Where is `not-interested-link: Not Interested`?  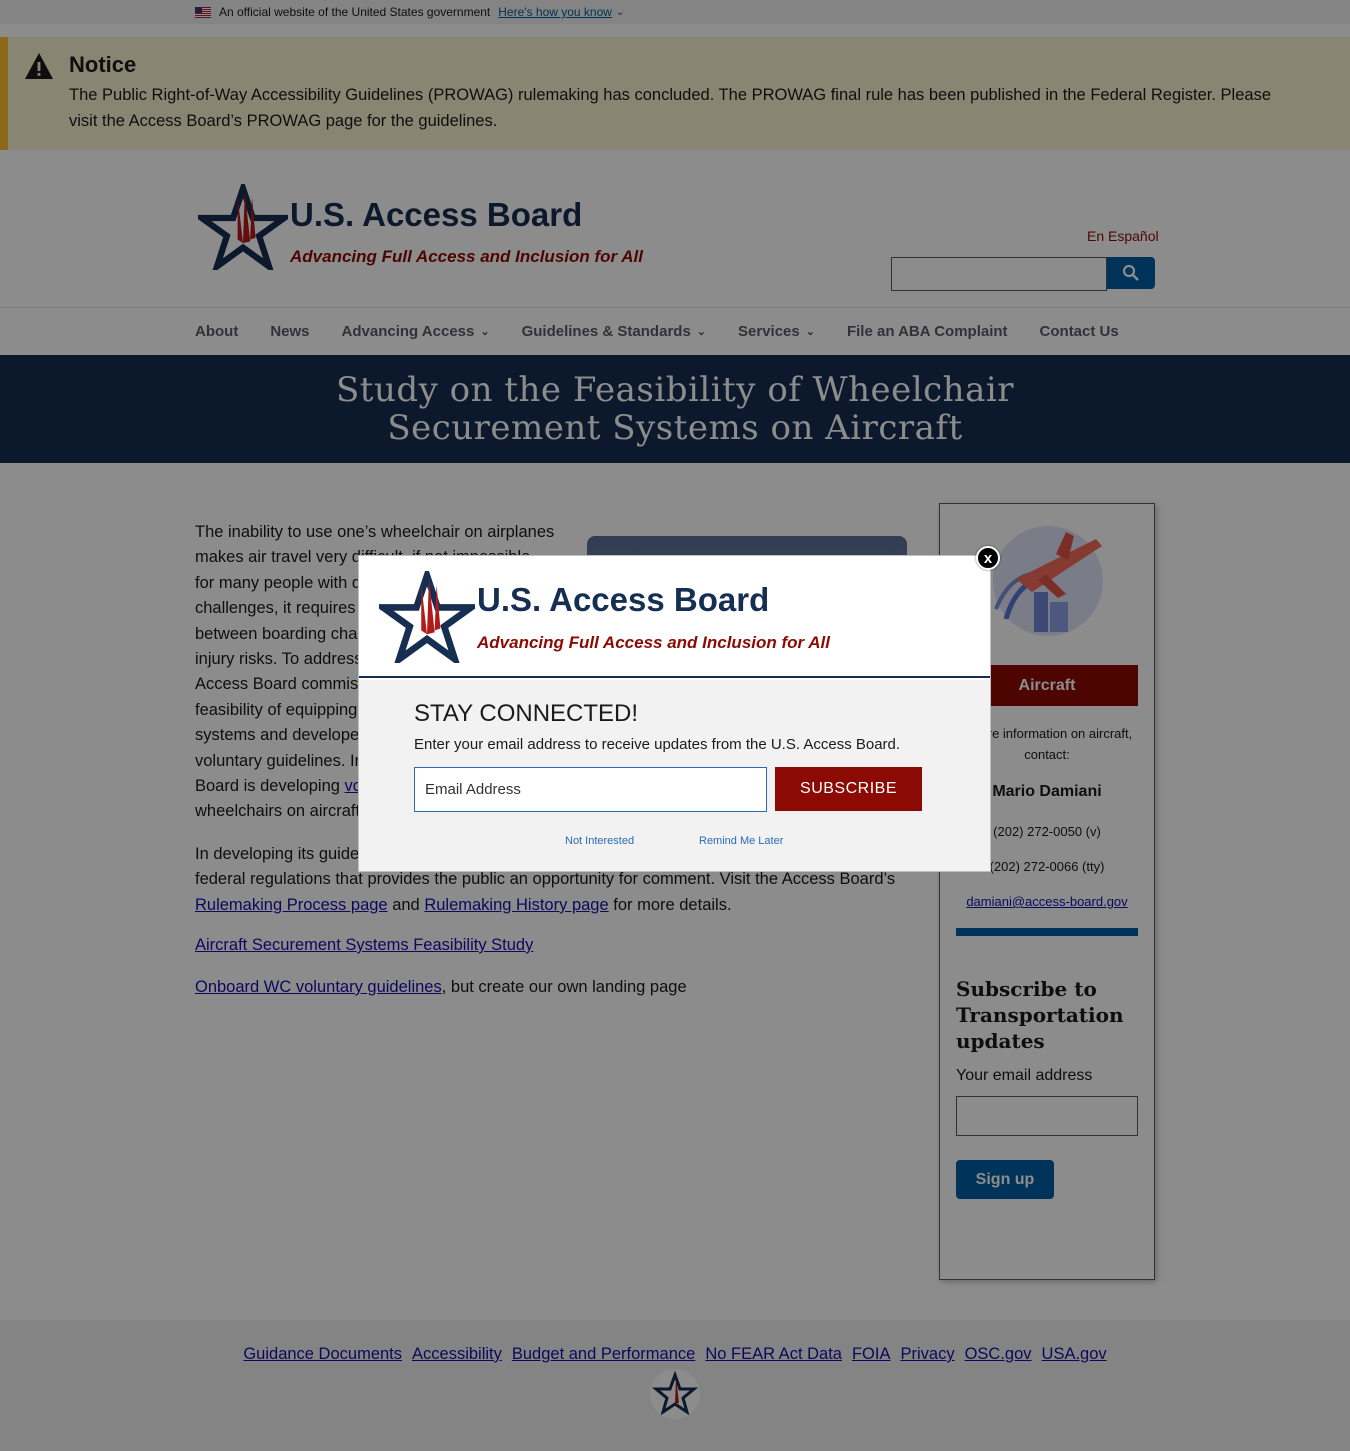
not-interested-link: Not Interested is located at coordinates (599, 841).